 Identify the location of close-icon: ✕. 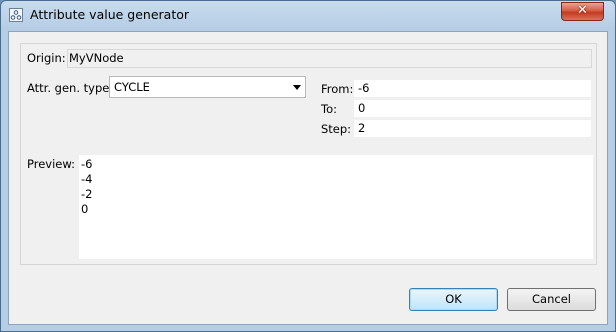
(582, 10).